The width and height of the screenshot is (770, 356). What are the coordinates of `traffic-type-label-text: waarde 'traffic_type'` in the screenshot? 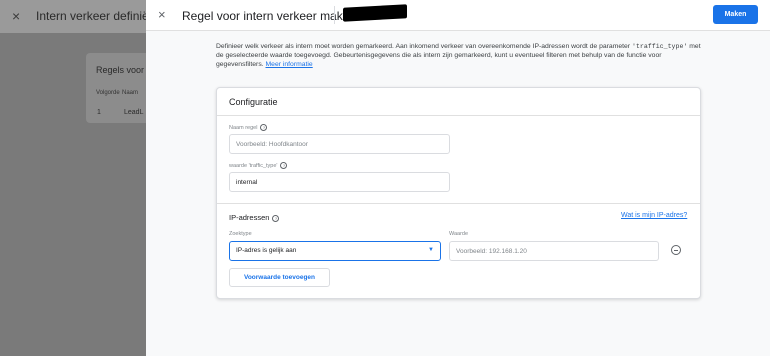 It's located at (253, 165).